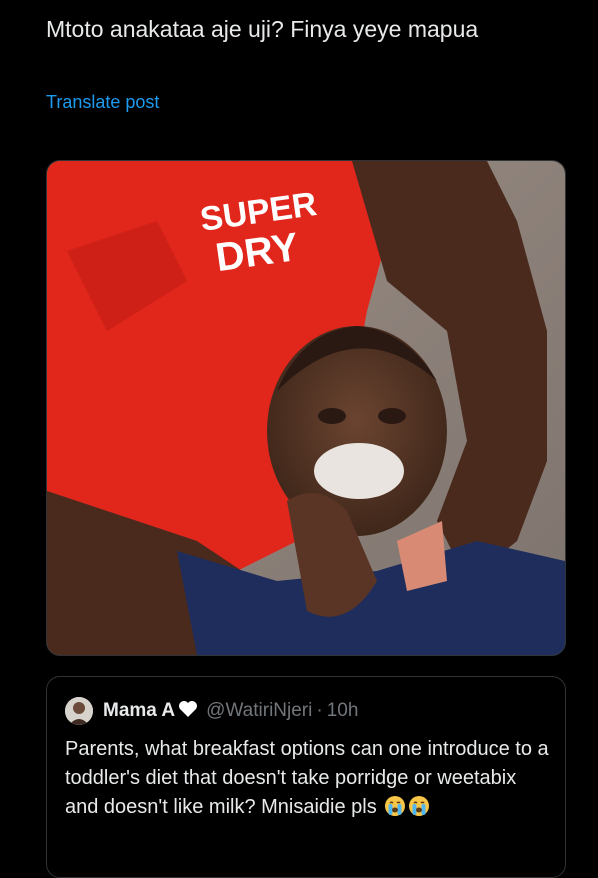  Describe the element at coordinates (102, 102) in the screenshot. I see `translate-post-link: Translate post` at that location.